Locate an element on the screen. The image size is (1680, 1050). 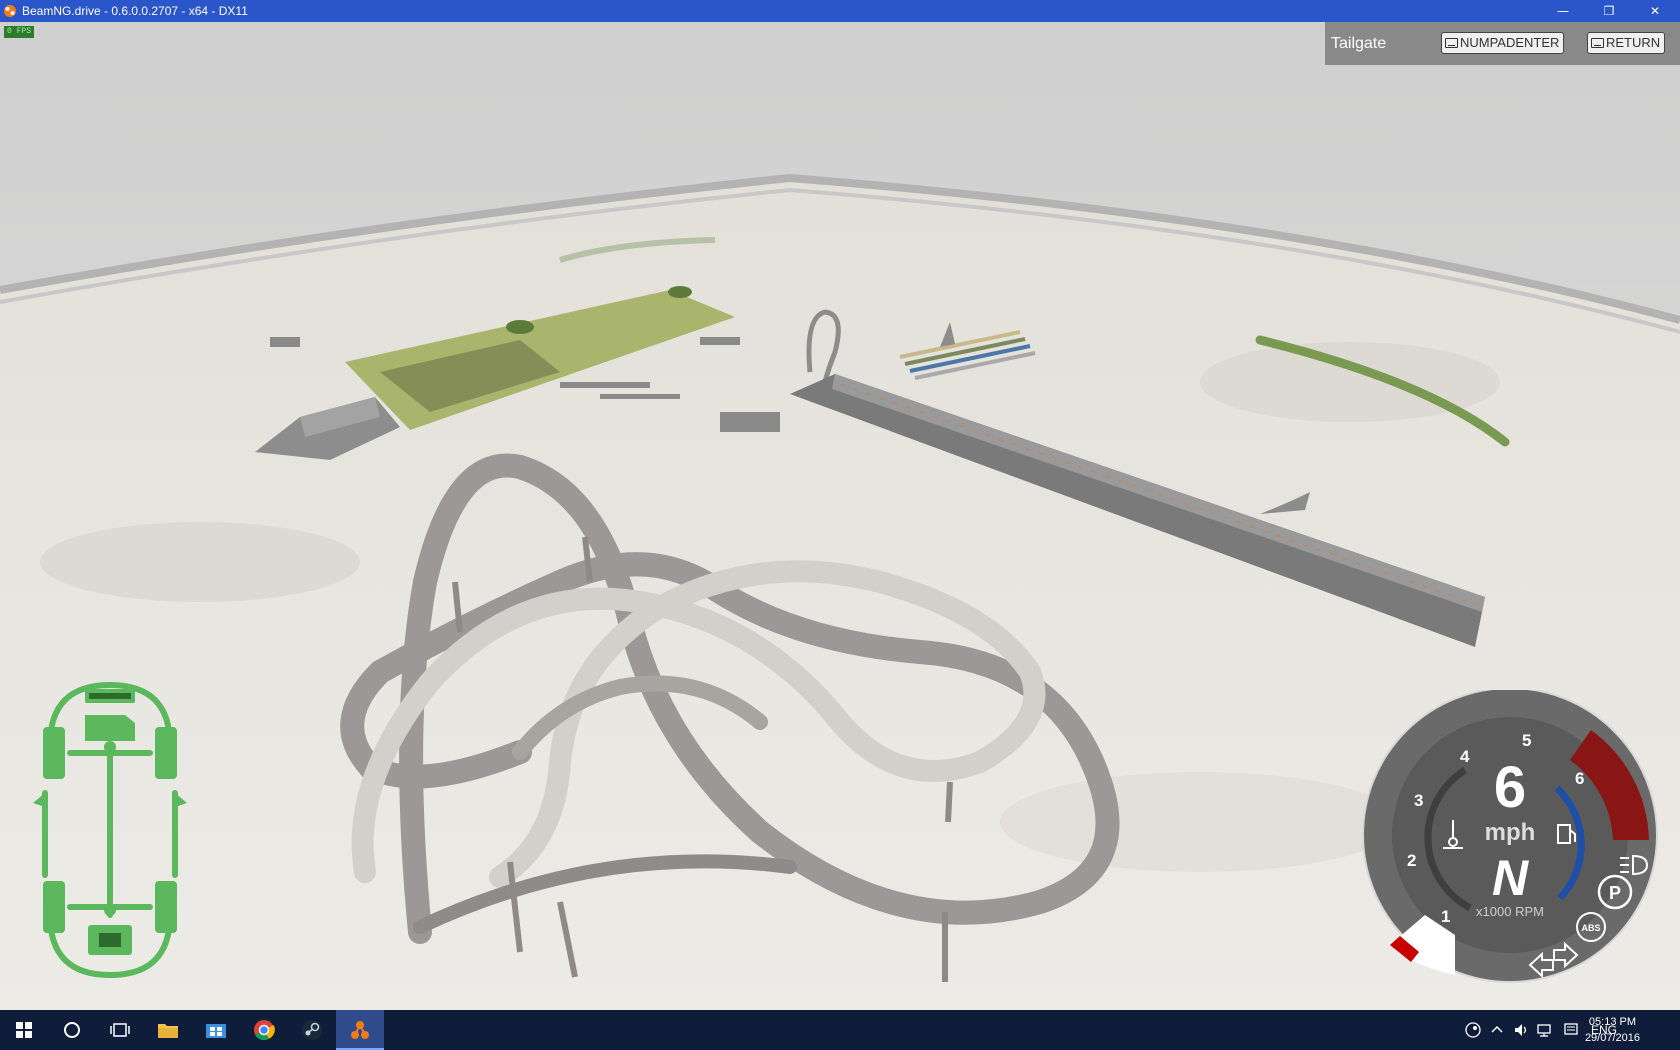
file-explorer-icon is located at coordinates (168, 1031).